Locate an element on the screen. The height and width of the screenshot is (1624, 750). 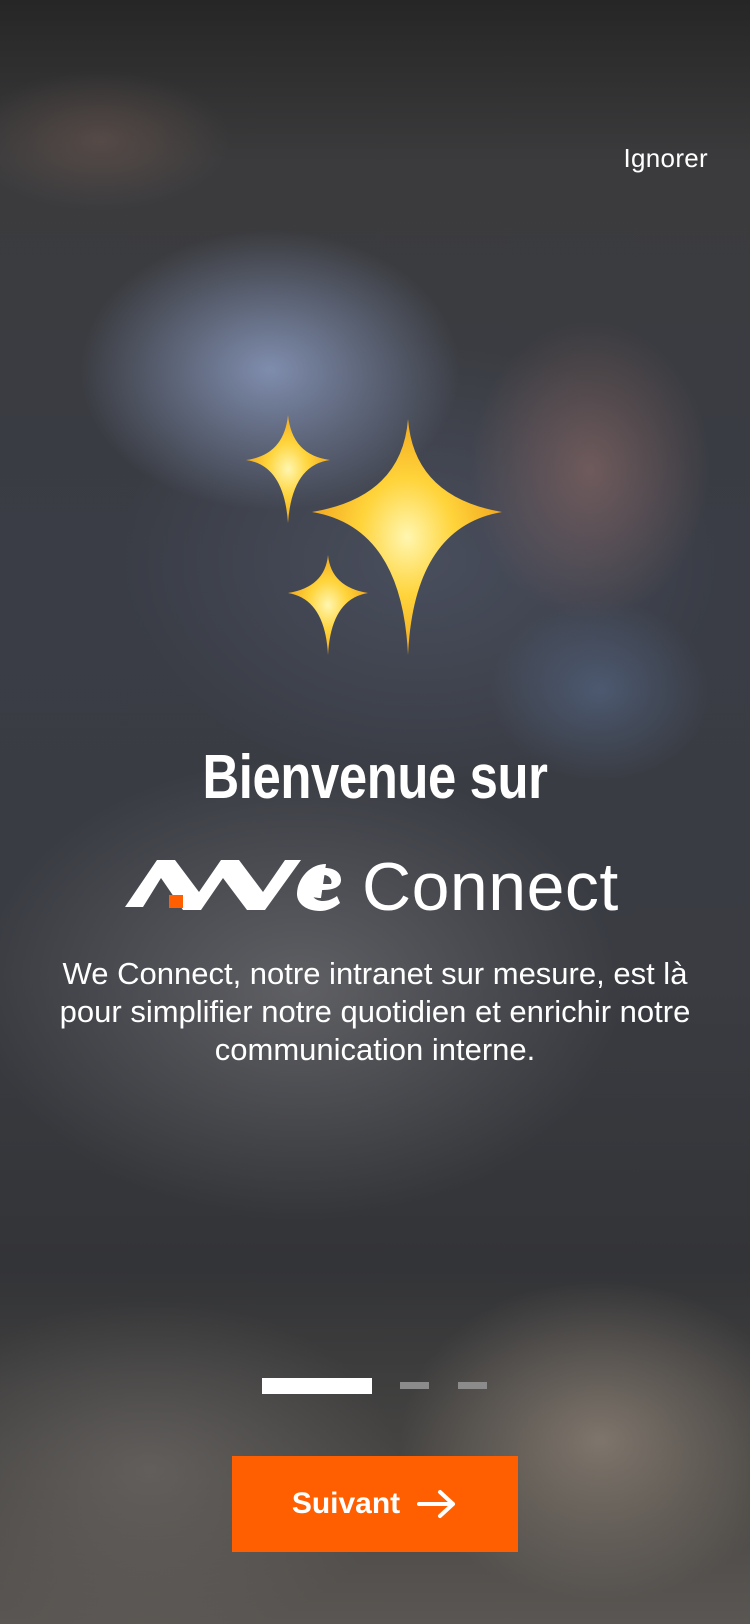
welcome-title: Bienvenue sur is located at coordinates (375, 777).